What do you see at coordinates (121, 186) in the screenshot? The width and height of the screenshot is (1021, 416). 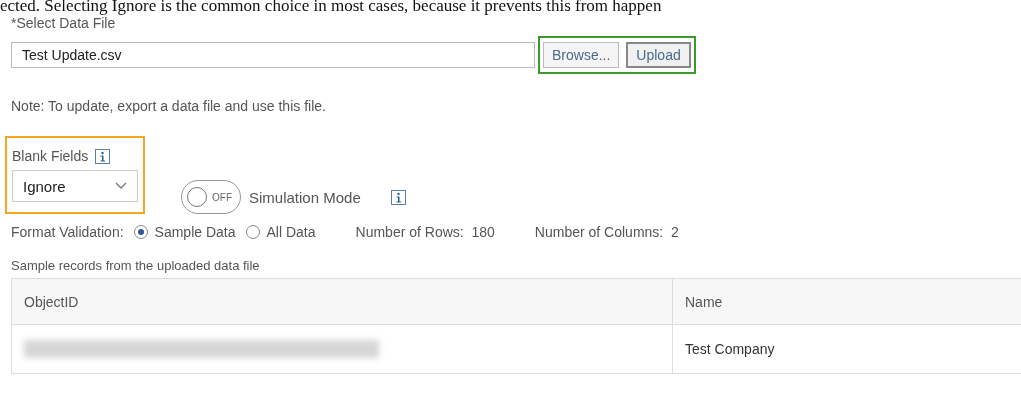 I see `chevron-down-icon` at bounding box center [121, 186].